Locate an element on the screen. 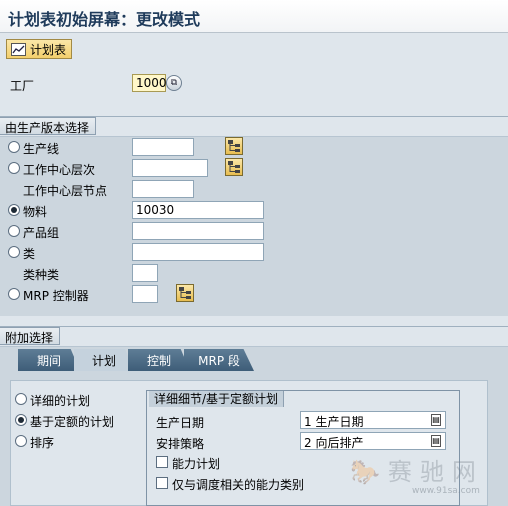  section-divider is located at coordinates (254, 326).